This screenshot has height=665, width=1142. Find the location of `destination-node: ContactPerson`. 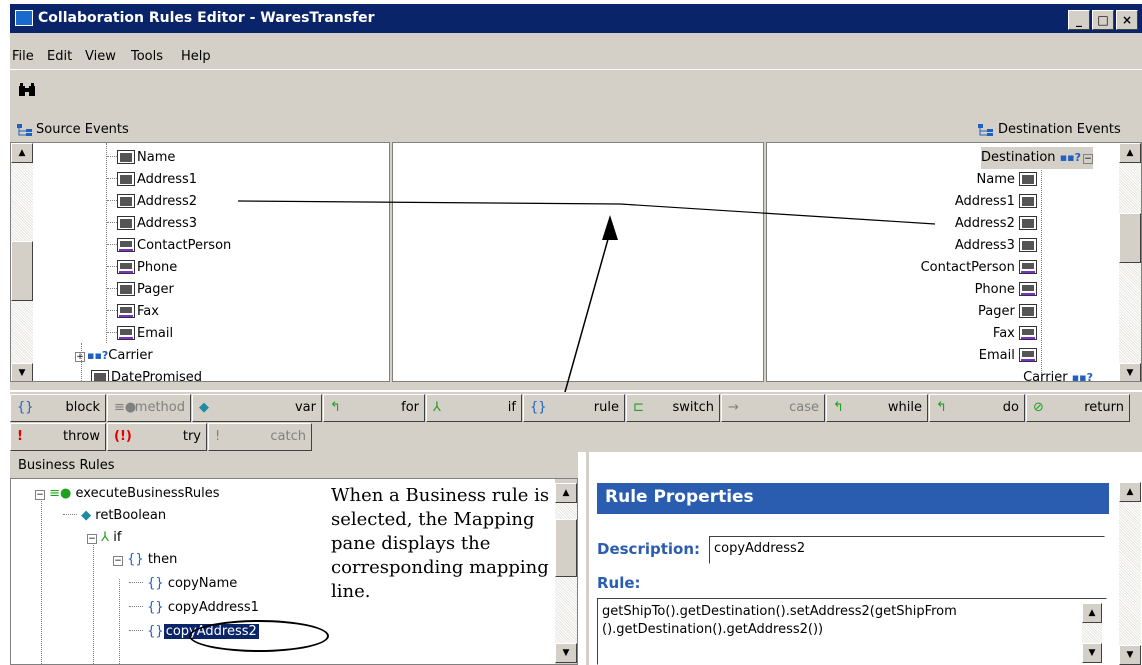

destination-node: ContactPerson is located at coordinates (980, 268).